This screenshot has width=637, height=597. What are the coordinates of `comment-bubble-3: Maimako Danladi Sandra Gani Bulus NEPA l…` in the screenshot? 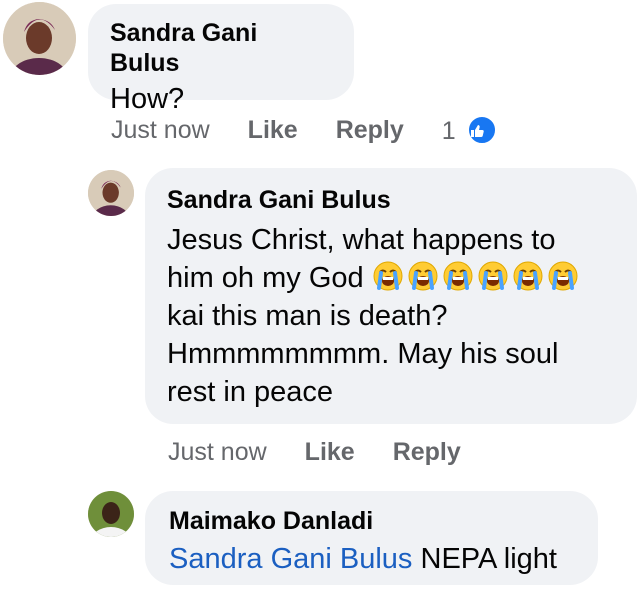 It's located at (371, 538).